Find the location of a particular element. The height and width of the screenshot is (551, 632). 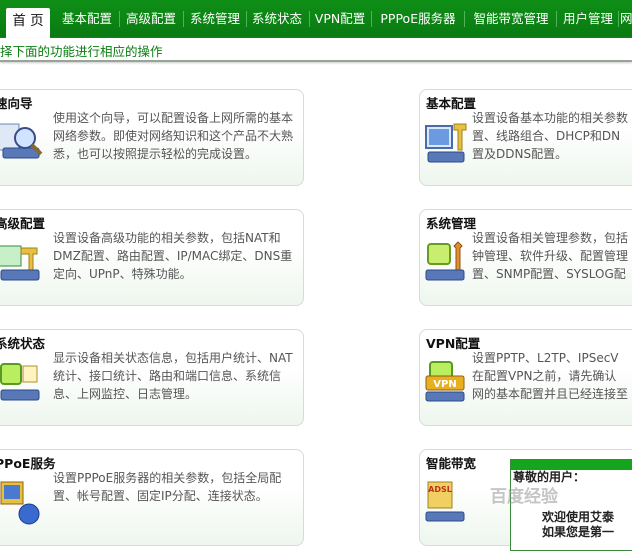

tab-system-status: 系统状态 is located at coordinates (277, 19).